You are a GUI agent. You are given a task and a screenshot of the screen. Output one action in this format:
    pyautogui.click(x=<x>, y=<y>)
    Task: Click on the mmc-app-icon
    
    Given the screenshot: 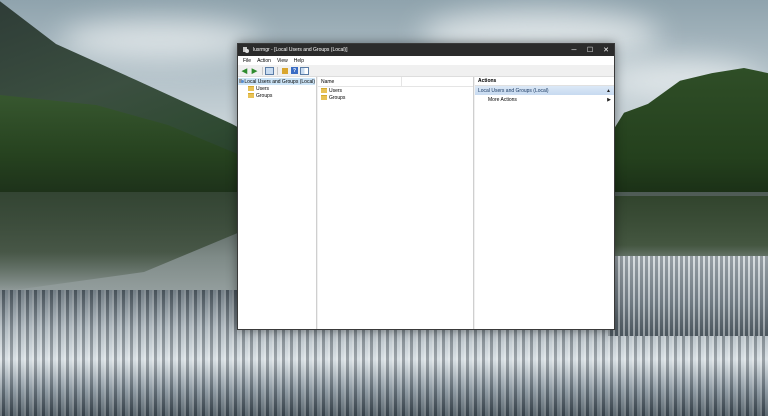 What is the action you would take?
    pyautogui.click(x=246, y=50)
    